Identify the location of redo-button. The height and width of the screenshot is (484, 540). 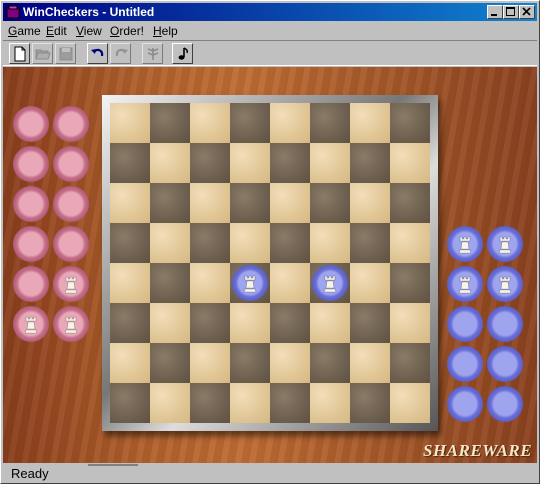
(120, 53).